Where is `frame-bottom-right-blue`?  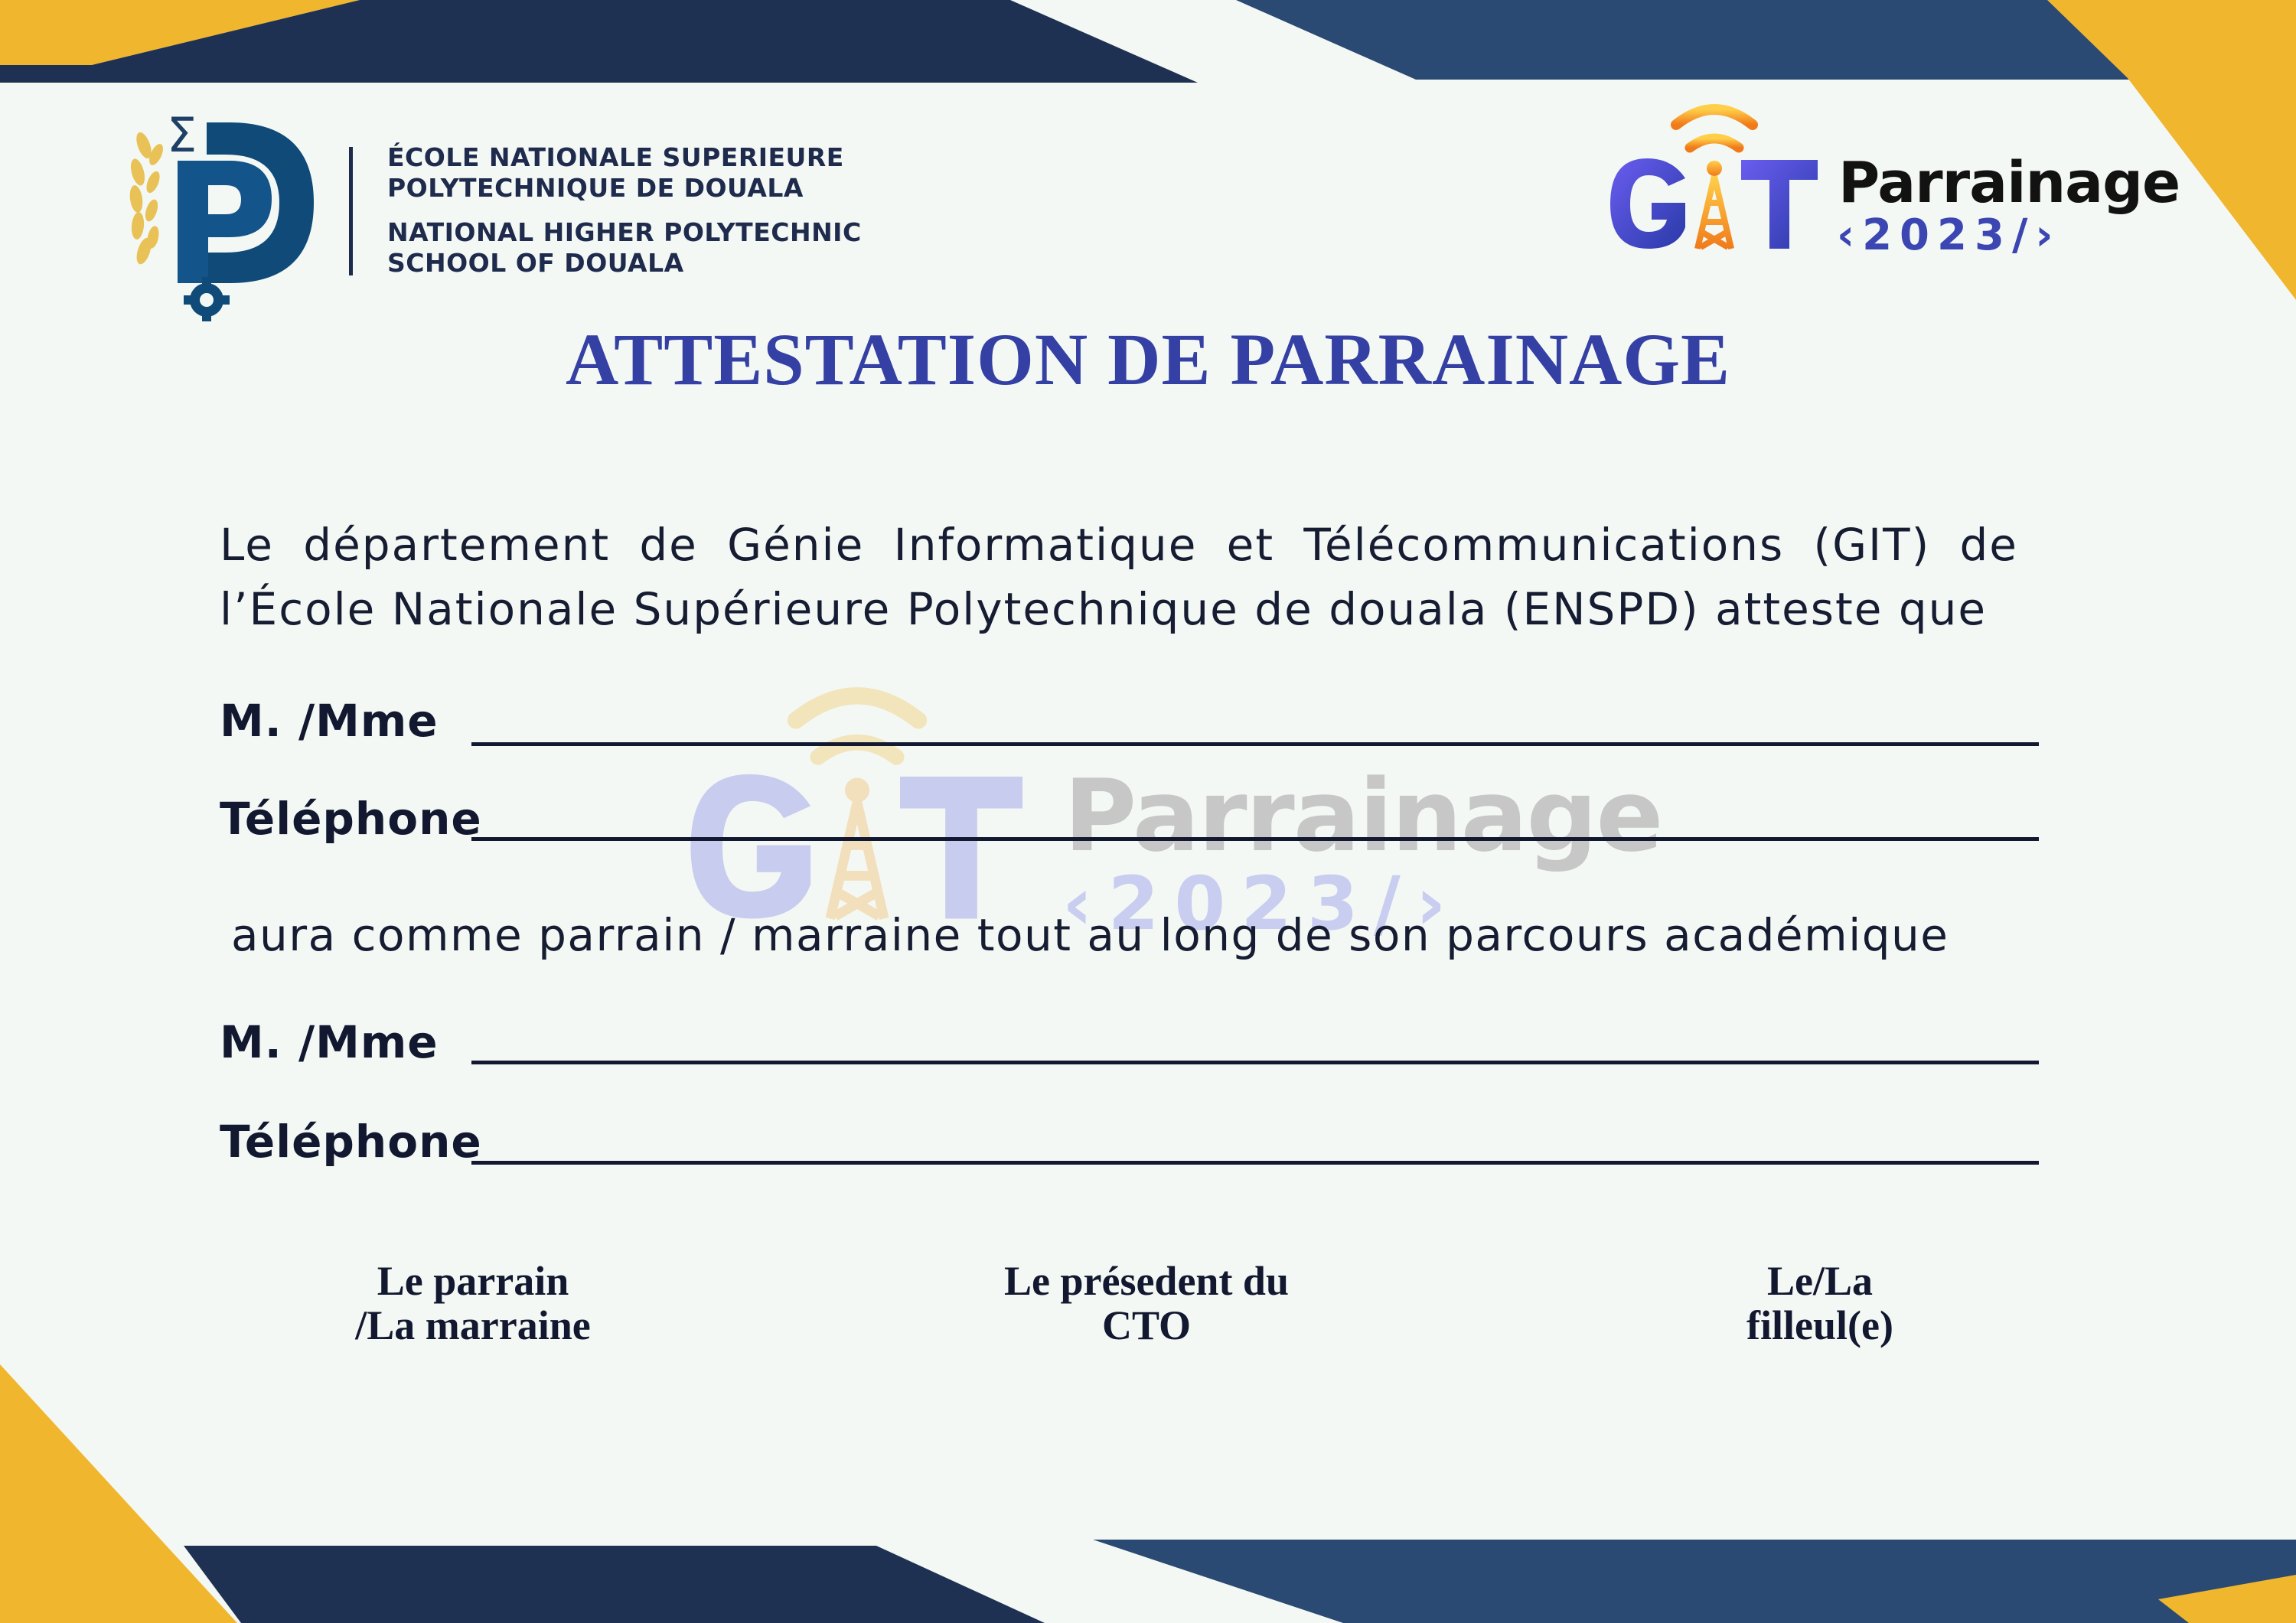 frame-bottom-right-blue is located at coordinates (1694, 1582).